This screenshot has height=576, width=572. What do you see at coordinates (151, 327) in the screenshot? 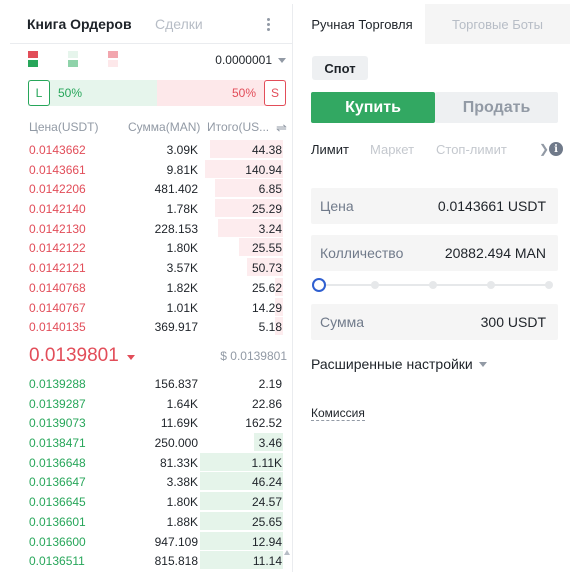
I see `ask-row: 0.0140135 369.917 5.18` at bounding box center [151, 327].